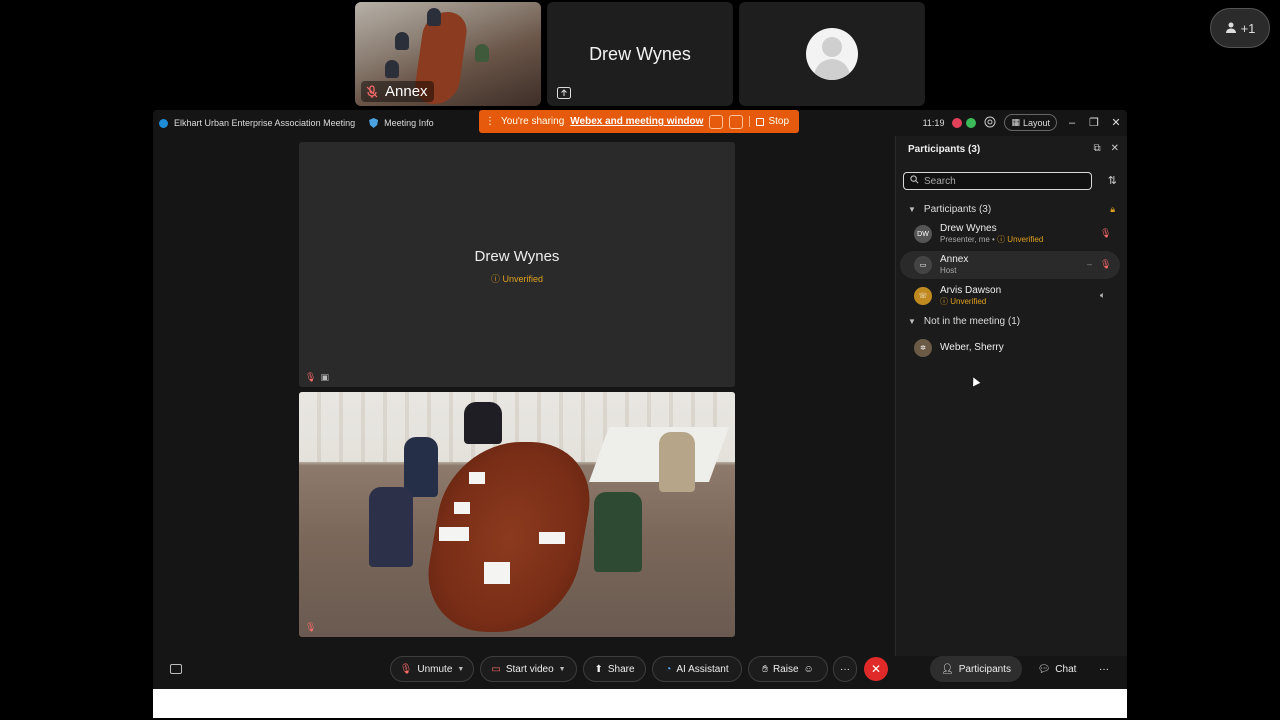 The width and height of the screenshot is (1280, 720). What do you see at coordinates (163, 123) in the screenshot?
I see `webex-logo-icon` at bounding box center [163, 123].